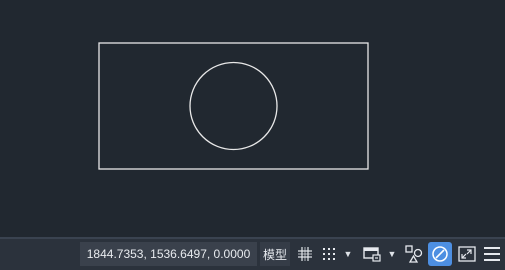 The width and height of the screenshot is (505, 270). What do you see at coordinates (348, 254) in the screenshot?
I see `snap-dropdown-arrow-icon: ▼` at bounding box center [348, 254].